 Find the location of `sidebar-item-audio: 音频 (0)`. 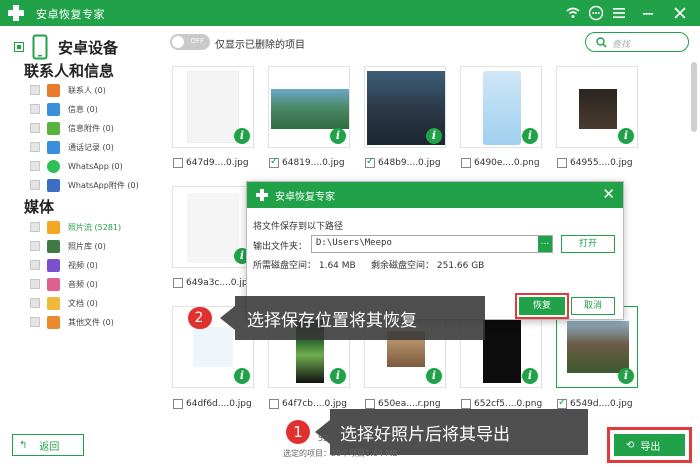

sidebar-item-audio: 音频 (0) is located at coordinates (64, 284).